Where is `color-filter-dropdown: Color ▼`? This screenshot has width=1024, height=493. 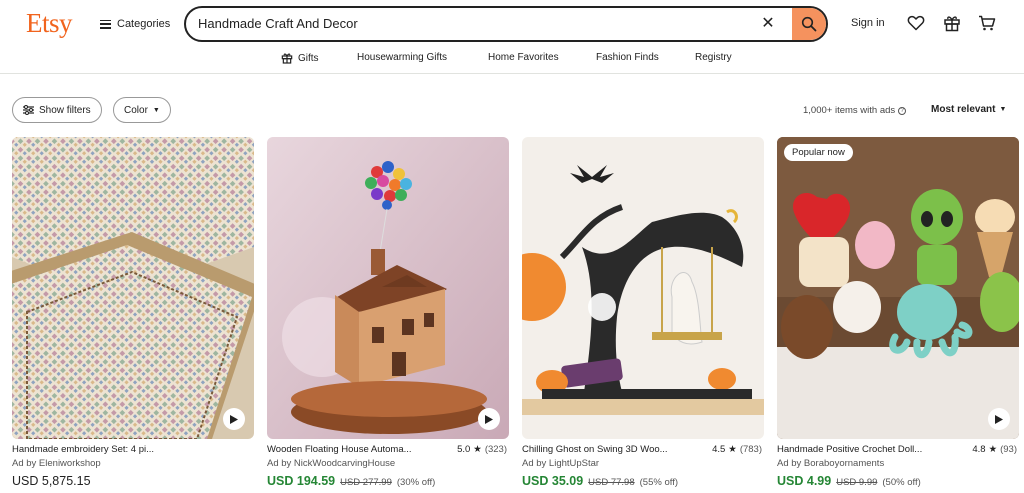 color-filter-dropdown: Color ▼ is located at coordinates (142, 110).